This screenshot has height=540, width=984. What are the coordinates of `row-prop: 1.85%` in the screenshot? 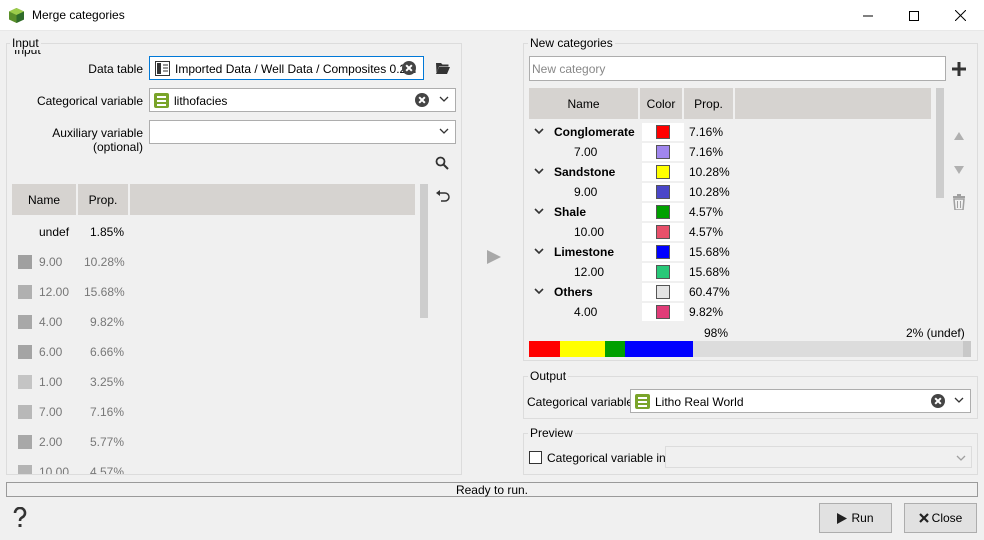 It's located at (107, 232).